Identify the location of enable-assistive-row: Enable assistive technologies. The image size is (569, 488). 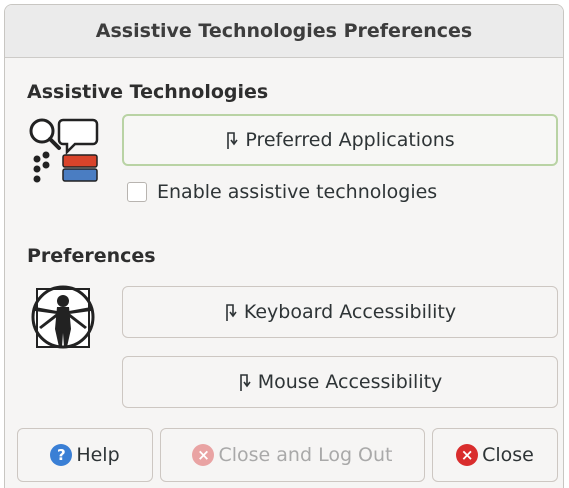
(282, 192).